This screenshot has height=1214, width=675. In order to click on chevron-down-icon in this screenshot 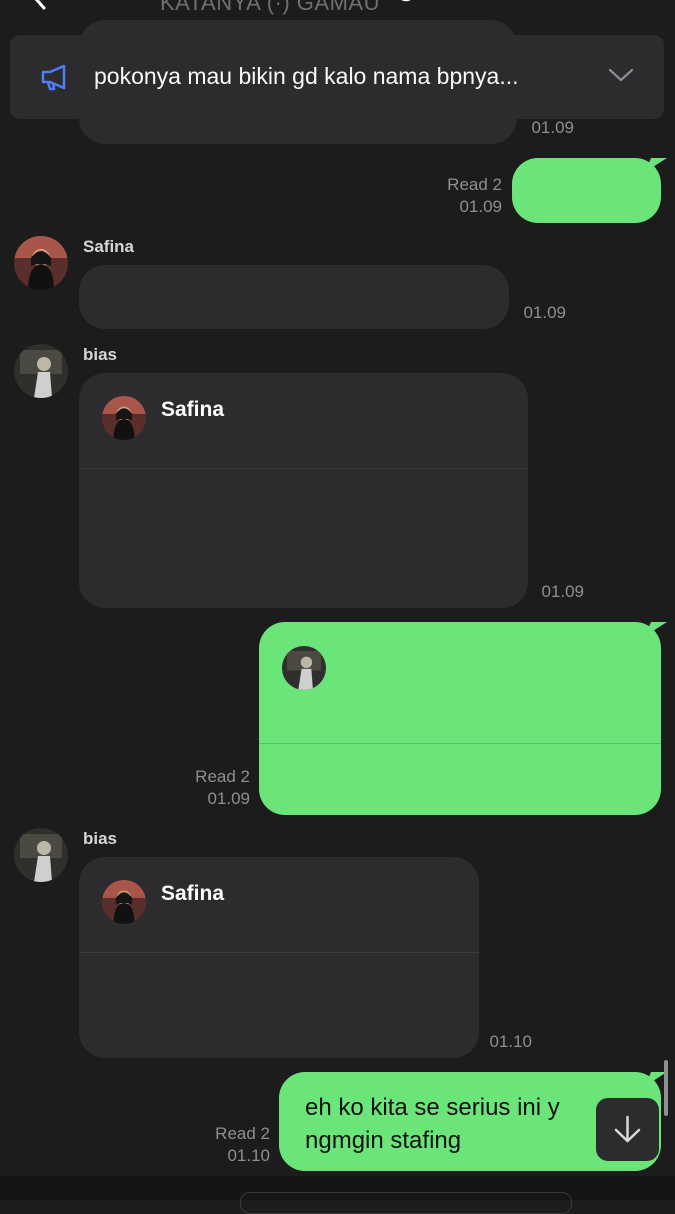, I will do `click(621, 75)`.